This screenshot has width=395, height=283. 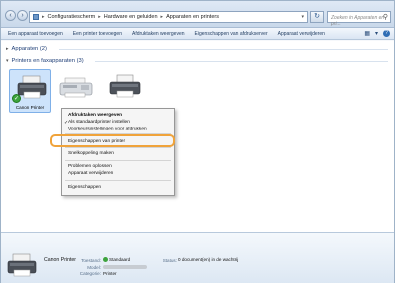 What do you see at coordinates (76, 87) in the screenshot?
I see `fax-printer-icon` at bounding box center [76, 87].